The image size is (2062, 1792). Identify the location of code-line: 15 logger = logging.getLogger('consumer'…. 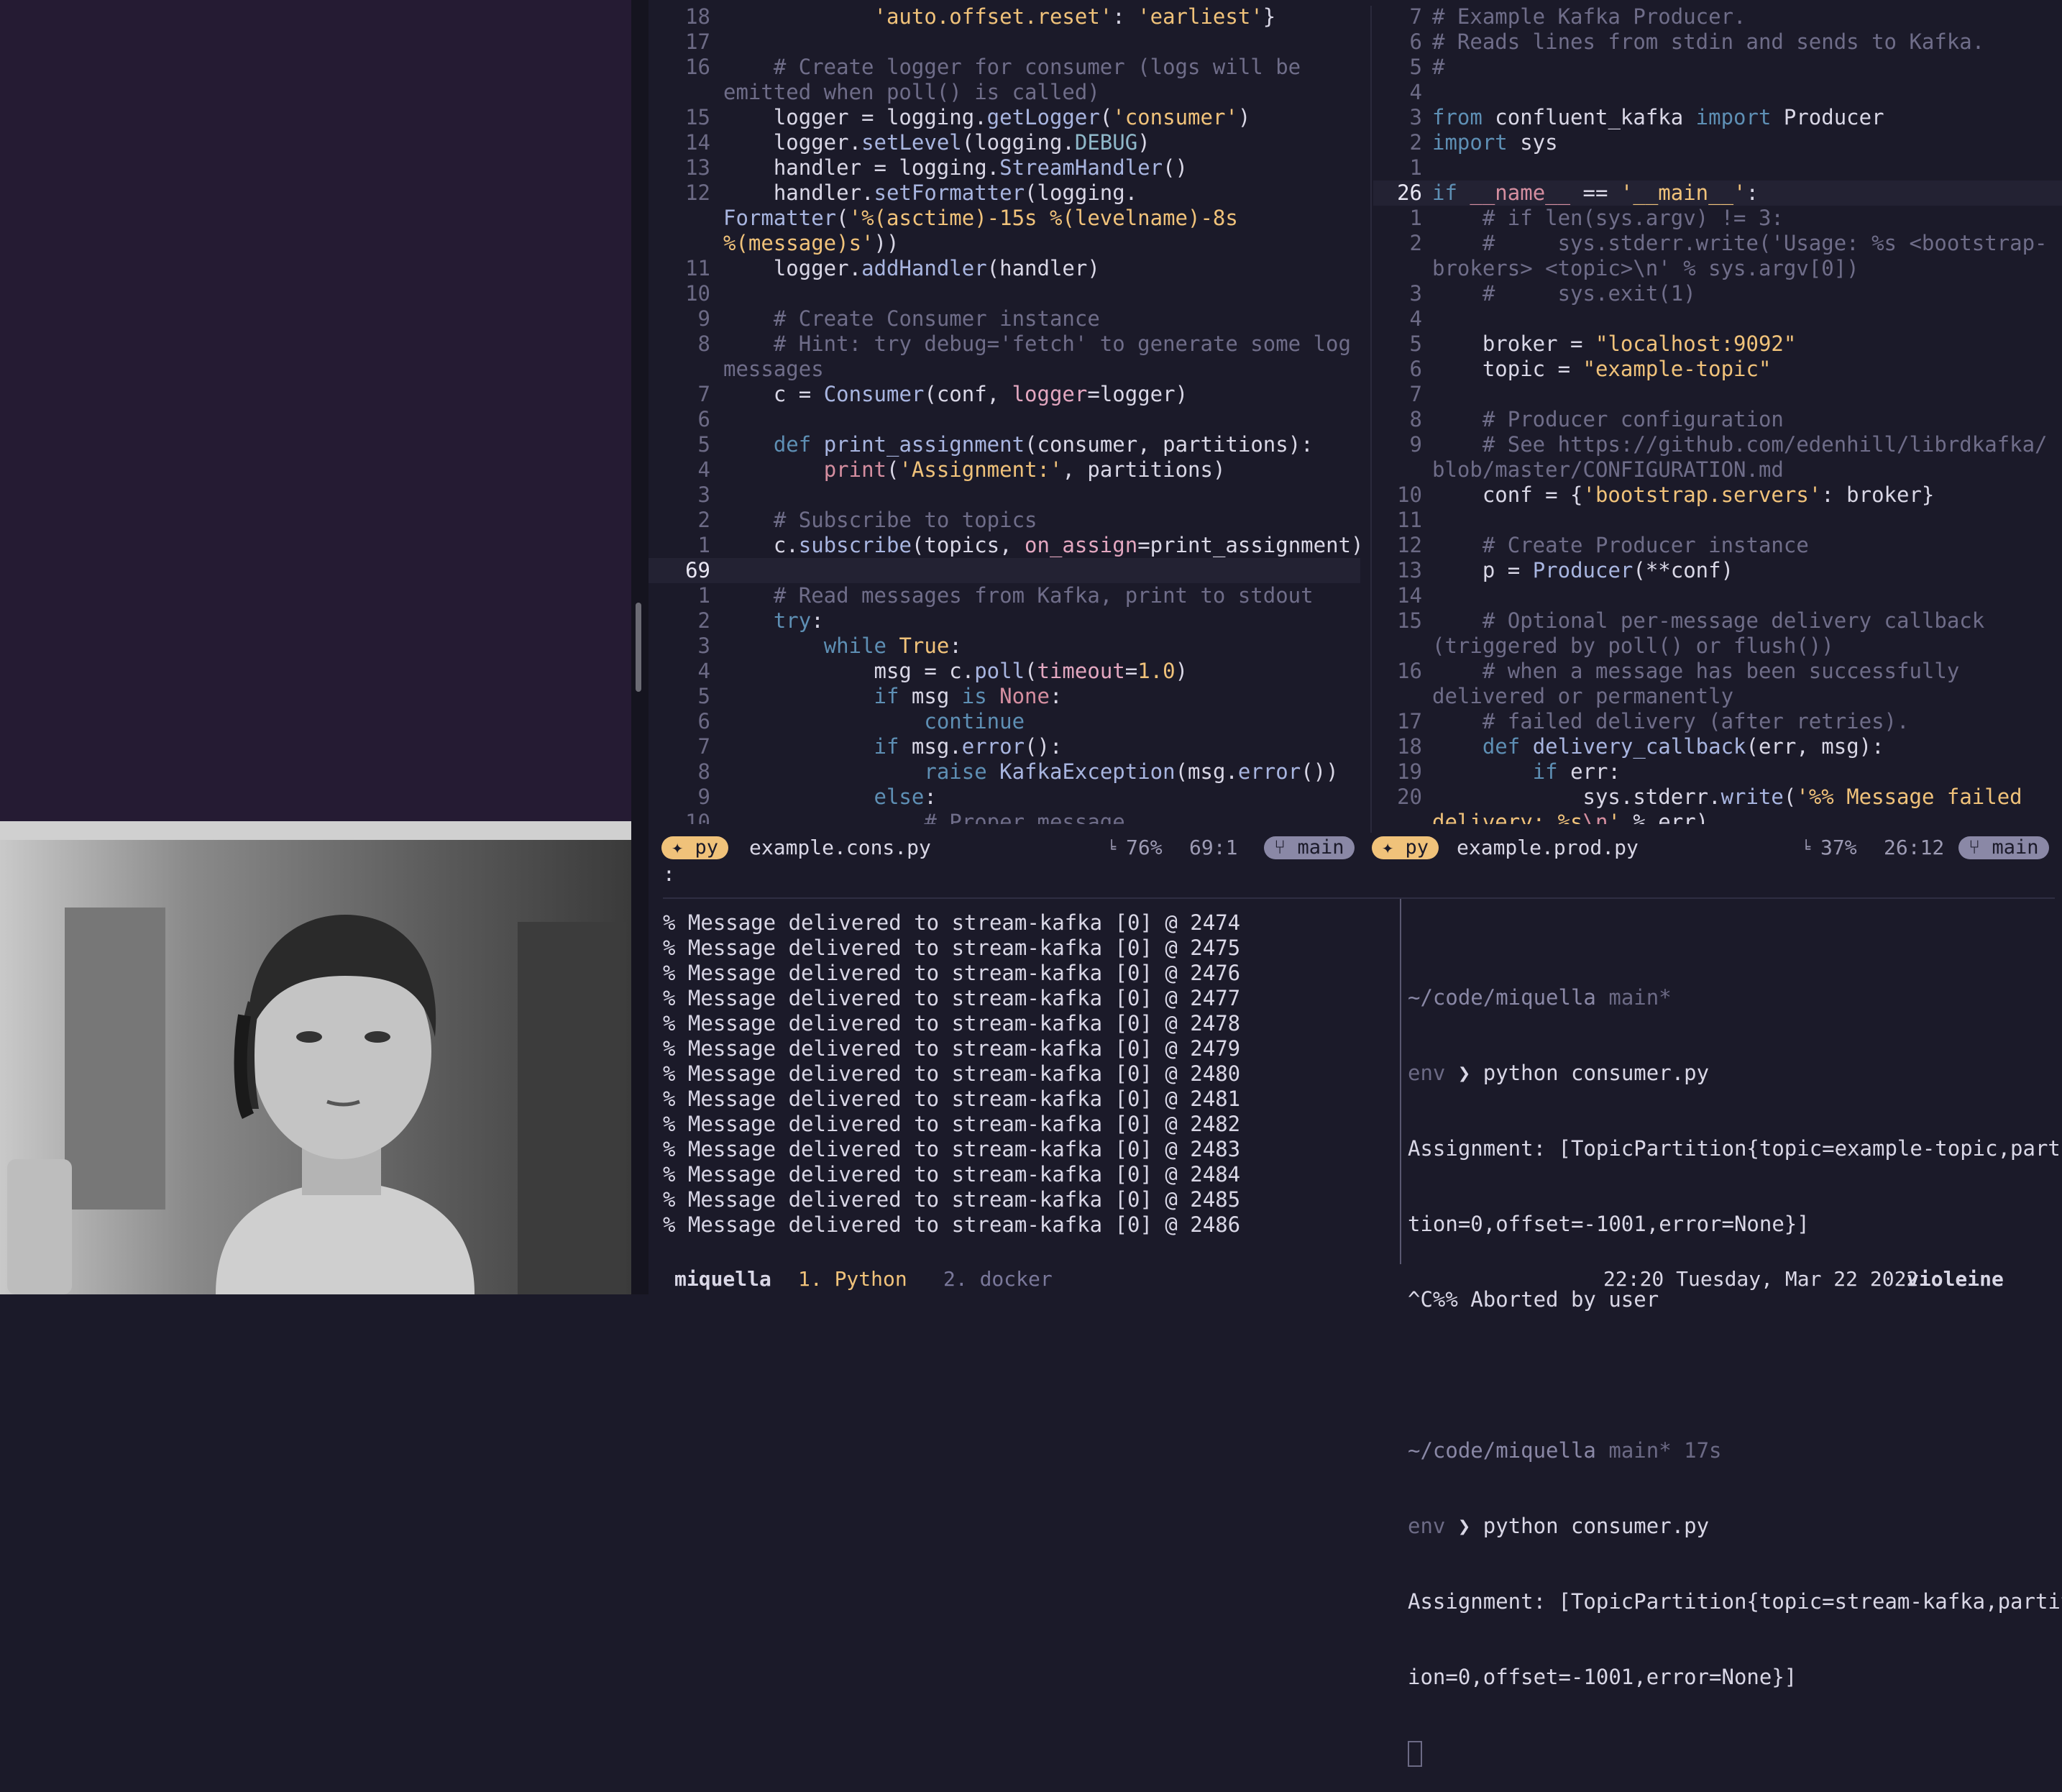
(1004, 117).